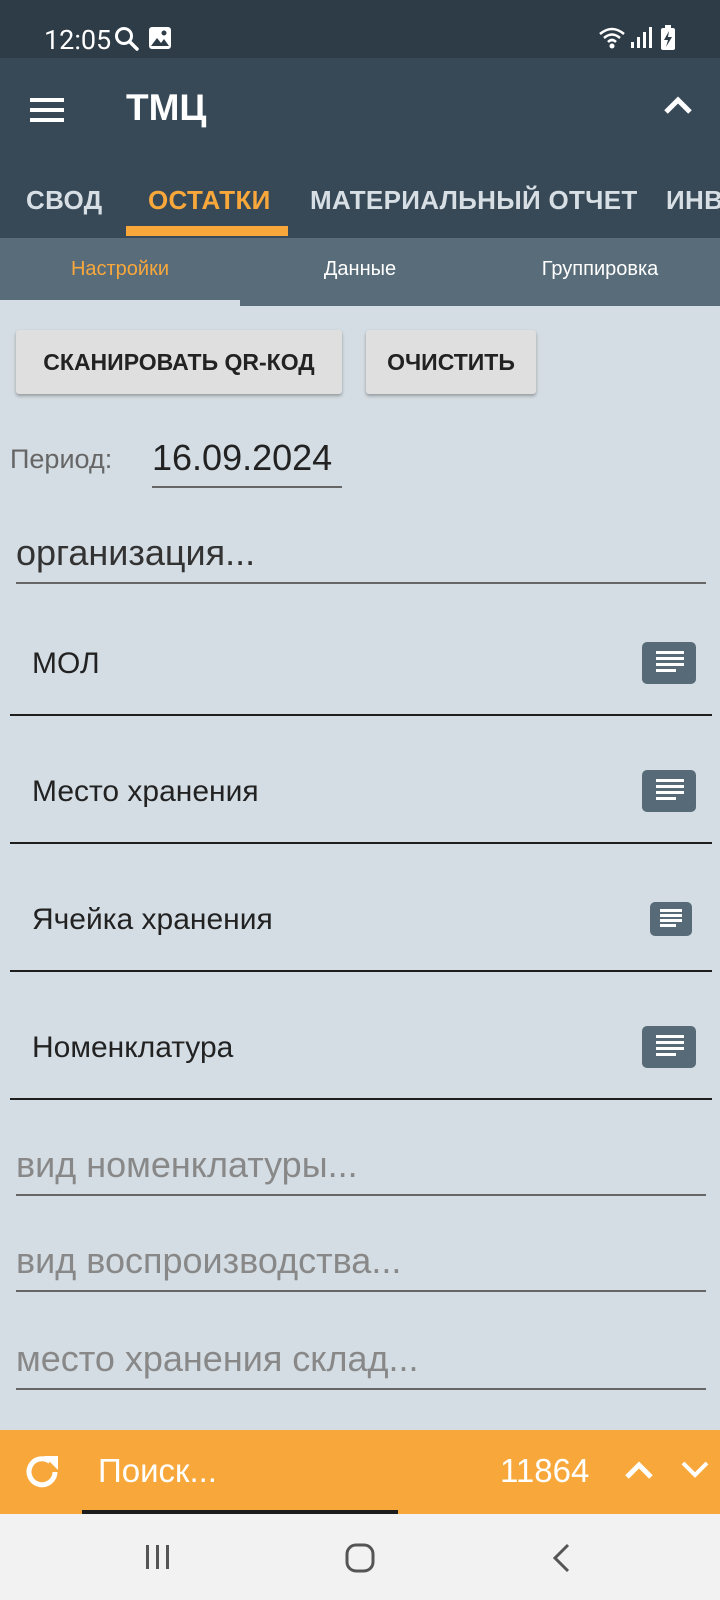 The image size is (720, 1600). I want to click on status-bar: 12:05, so click(360, 29).